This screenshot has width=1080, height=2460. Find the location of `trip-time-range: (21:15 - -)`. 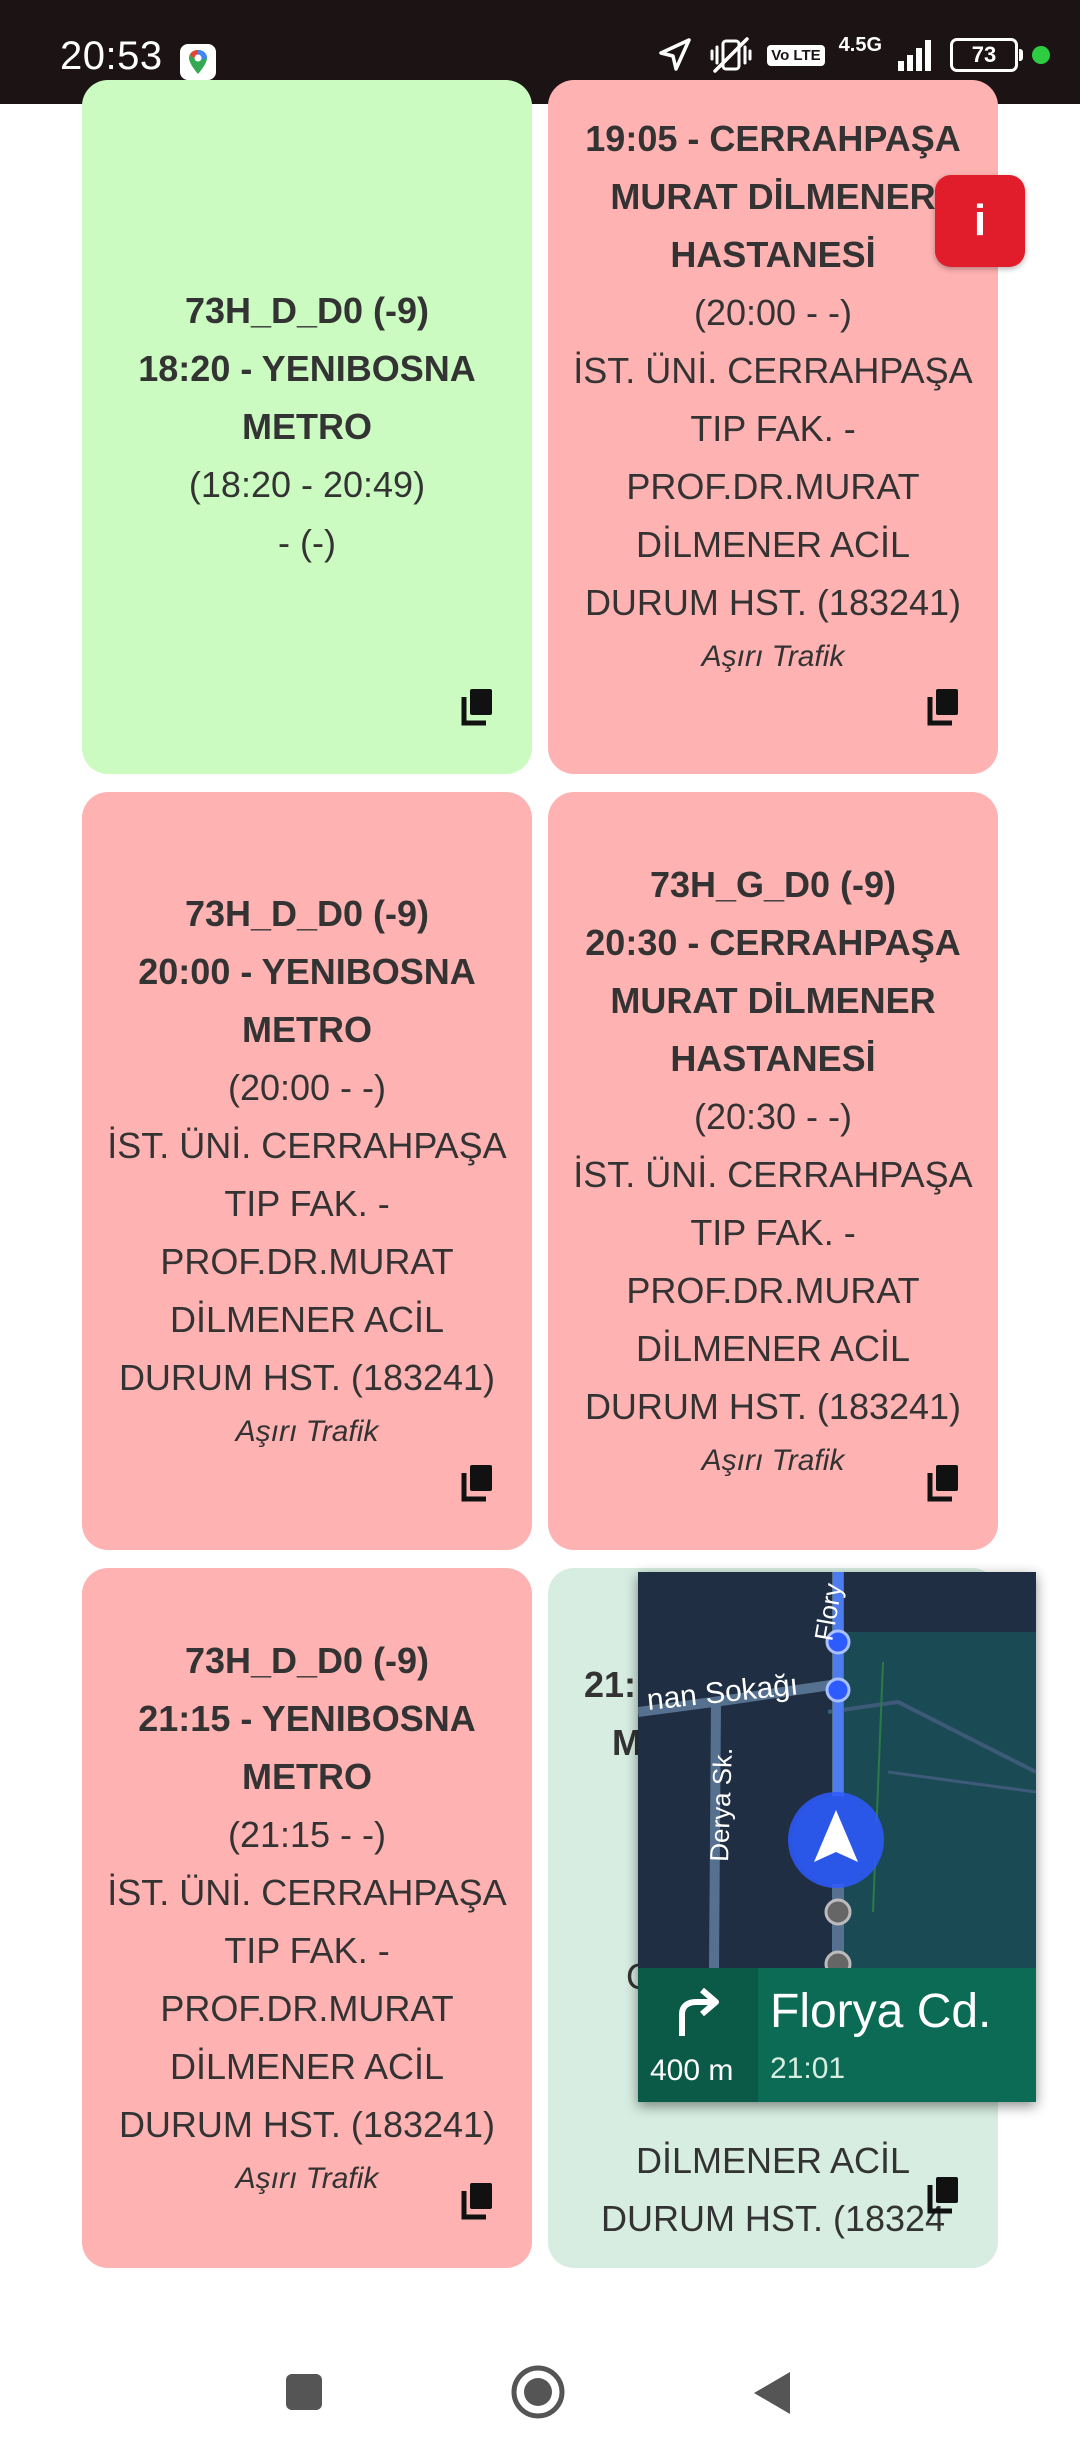

trip-time-range: (21:15 - -) is located at coordinates (307, 1834).